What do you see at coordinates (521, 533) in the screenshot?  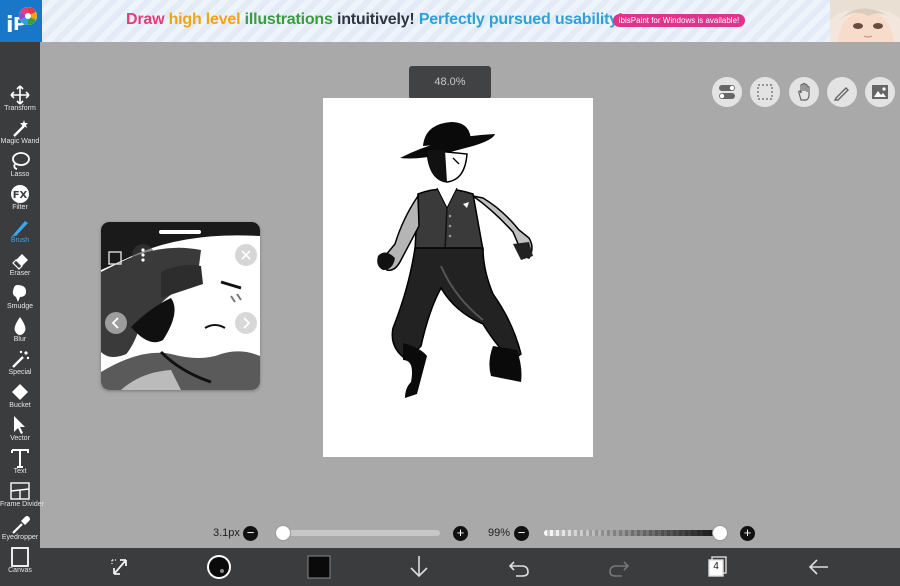 I see `opacity-decrease-button: −` at bounding box center [521, 533].